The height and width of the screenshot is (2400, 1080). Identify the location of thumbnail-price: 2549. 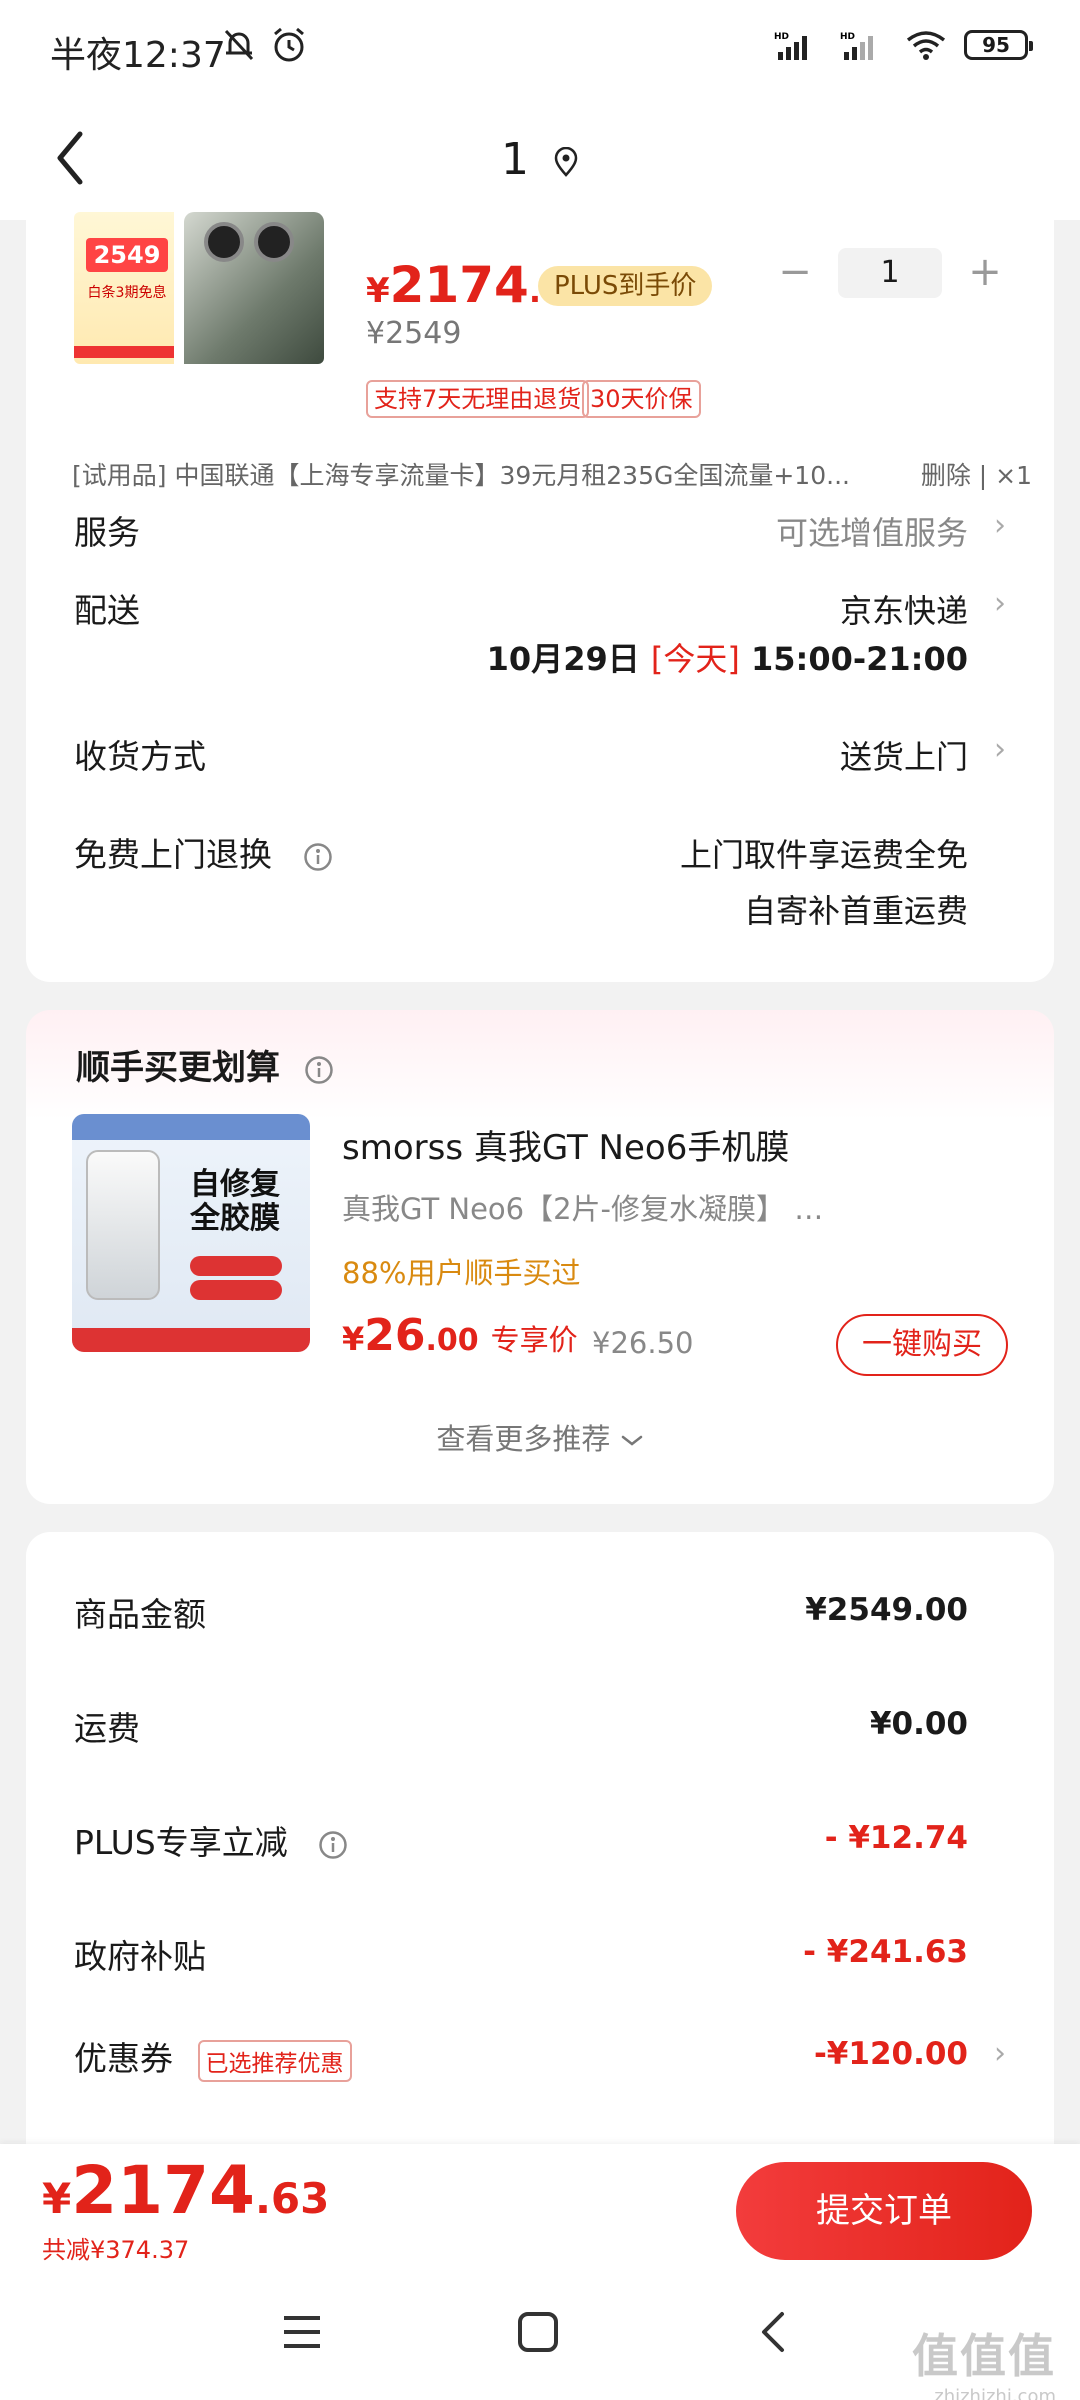
(127, 255).